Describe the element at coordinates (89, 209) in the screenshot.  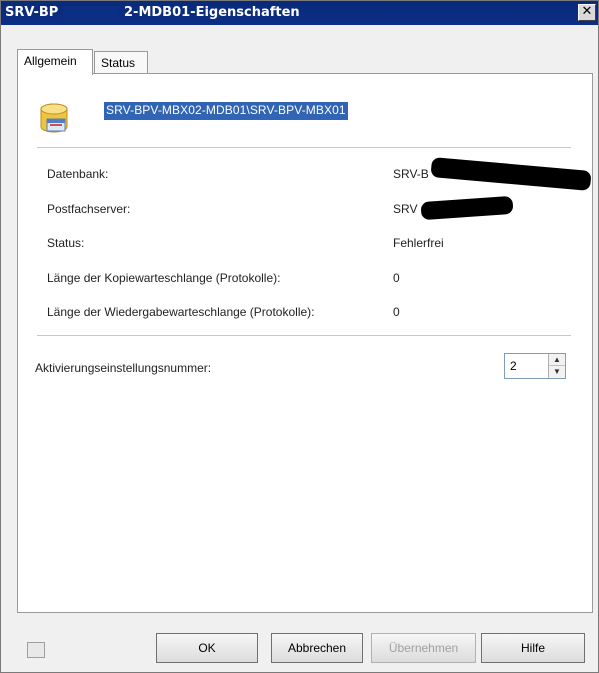
I see `label-postfachserver: Postfachserver:` at that location.